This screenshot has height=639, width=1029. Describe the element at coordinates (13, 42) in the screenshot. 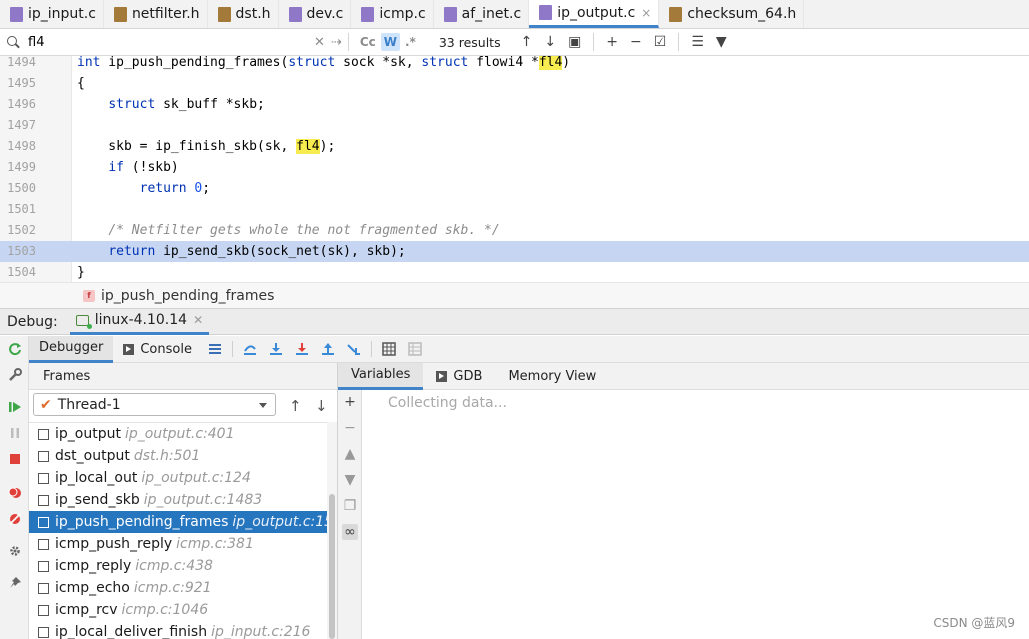

I see `search-icon` at that location.